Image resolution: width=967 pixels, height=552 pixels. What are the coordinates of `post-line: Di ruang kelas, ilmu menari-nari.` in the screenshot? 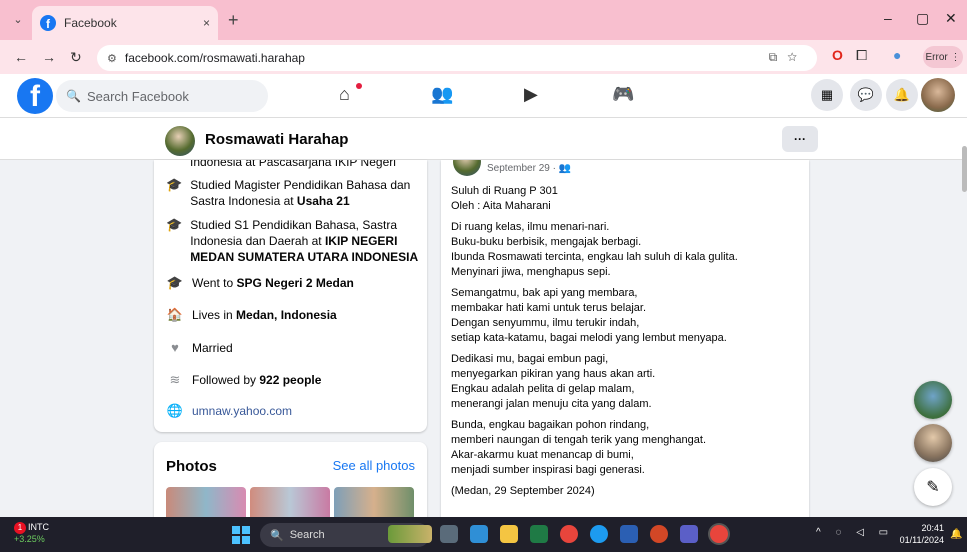 It's located at (530, 227).